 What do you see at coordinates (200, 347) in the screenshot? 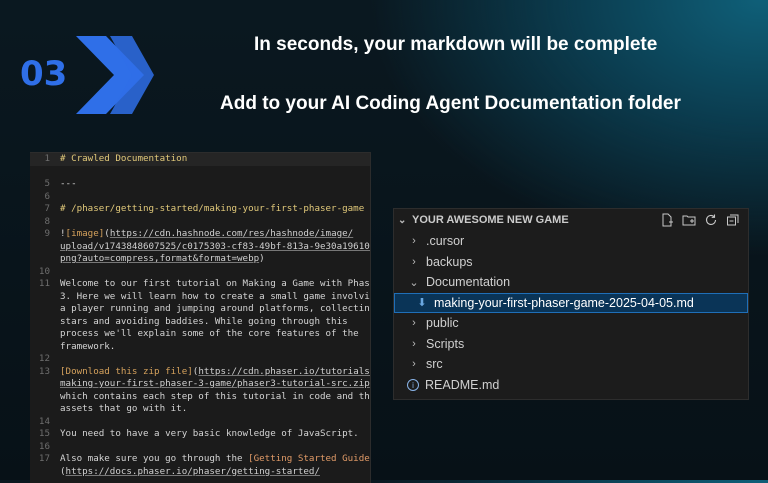
I see `editor-line: framework.` at bounding box center [200, 347].